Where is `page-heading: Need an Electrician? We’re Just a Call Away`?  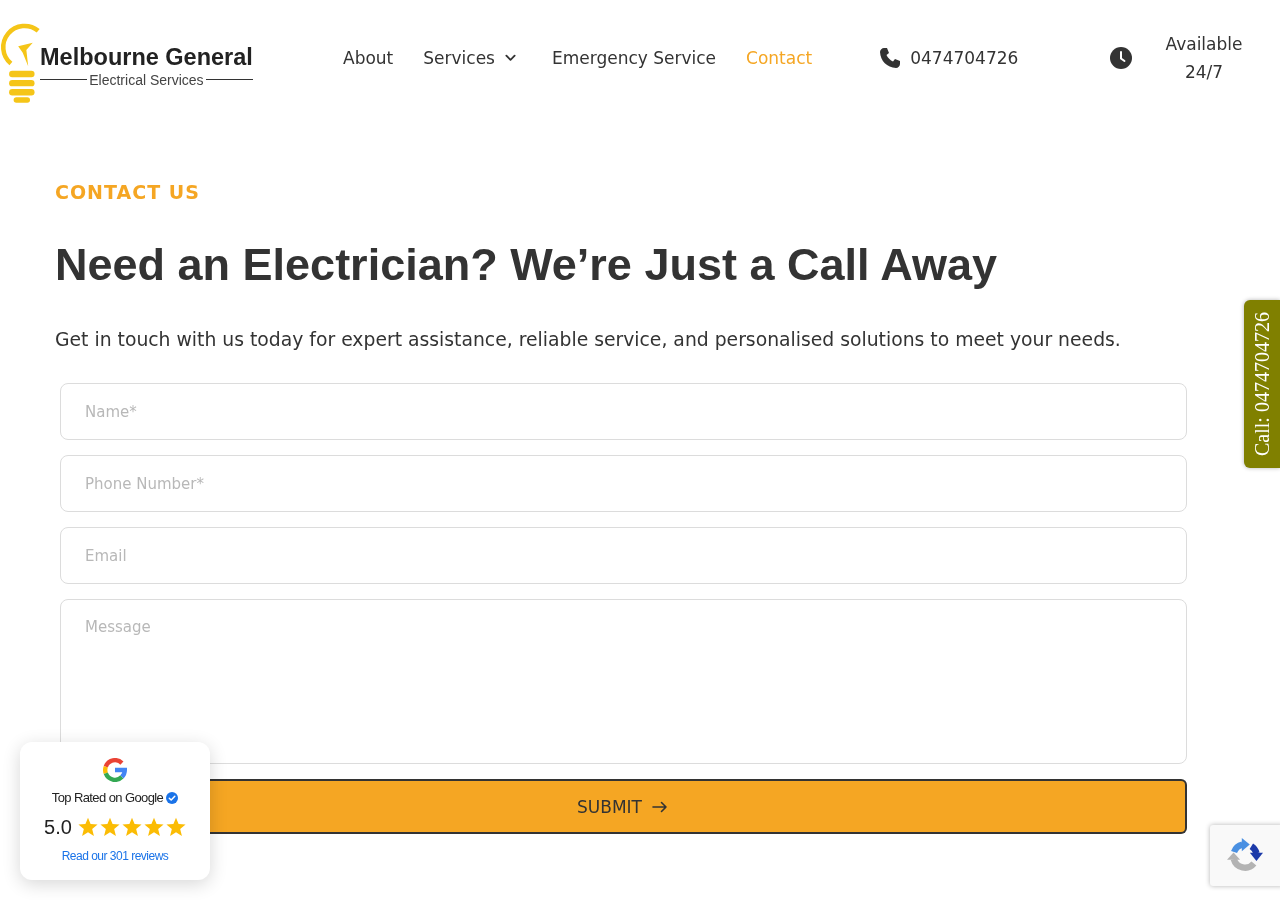
page-heading: Need an Electrician? We’re Just a Call Away is located at coordinates (526, 265).